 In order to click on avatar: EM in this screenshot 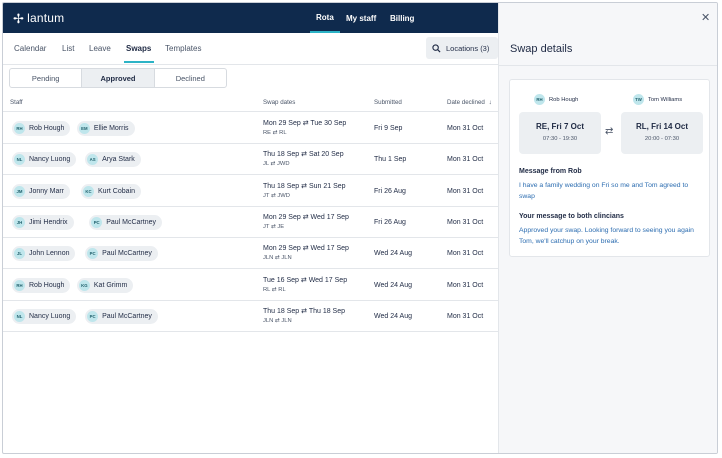, I will do `click(84, 128)`.